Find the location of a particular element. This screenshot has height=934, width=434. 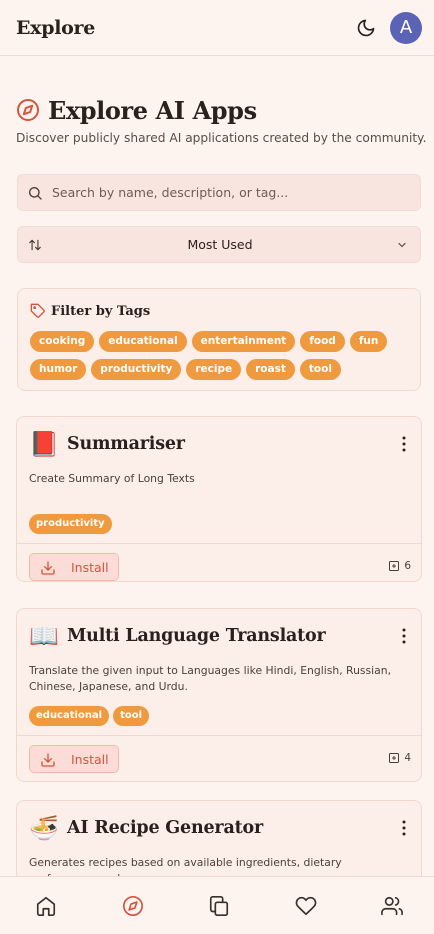

heart-icon is located at coordinates (306, 906).